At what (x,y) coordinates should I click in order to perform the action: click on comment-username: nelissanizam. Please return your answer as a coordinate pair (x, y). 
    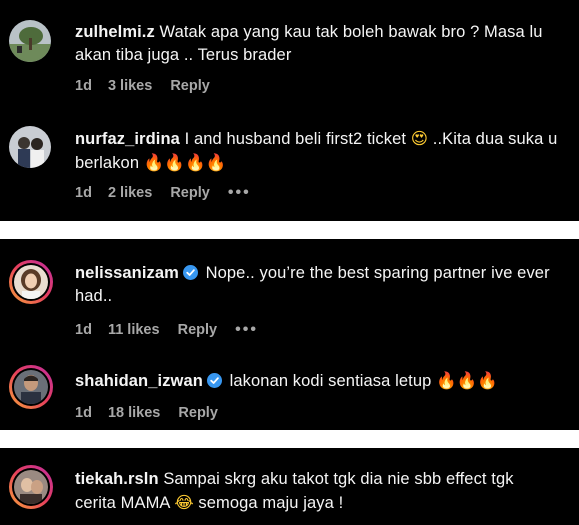
    Looking at the image, I should click on (127, 273).